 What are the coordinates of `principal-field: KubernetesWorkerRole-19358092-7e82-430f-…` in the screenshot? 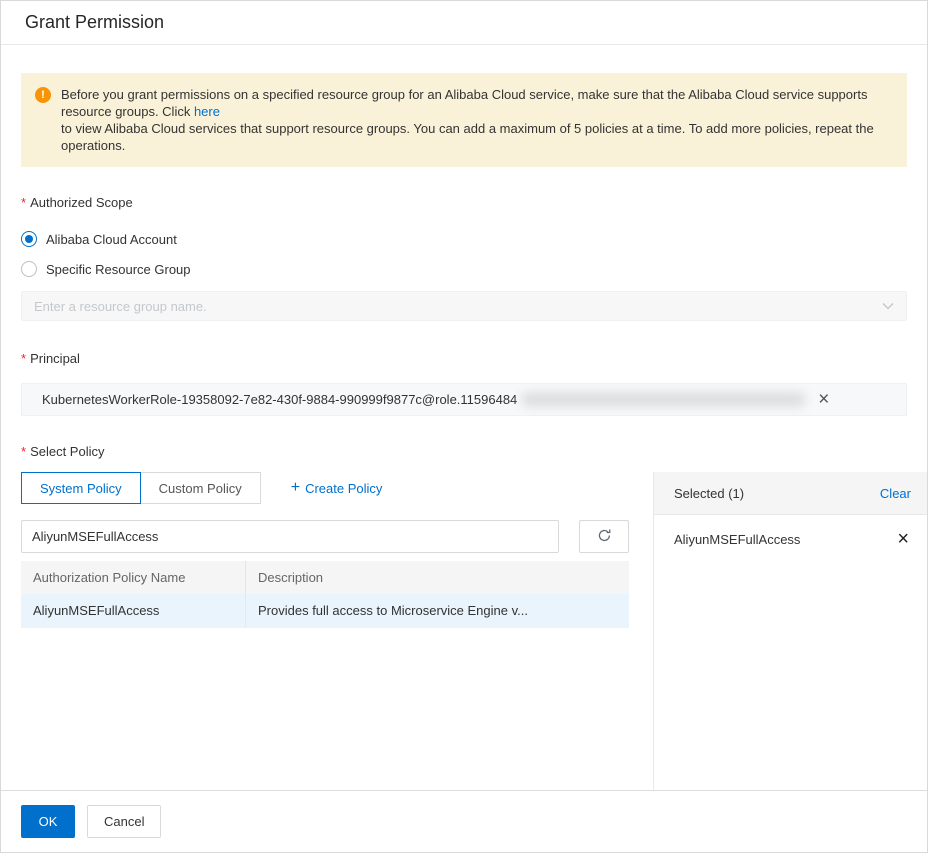 It's located at (464, 399).